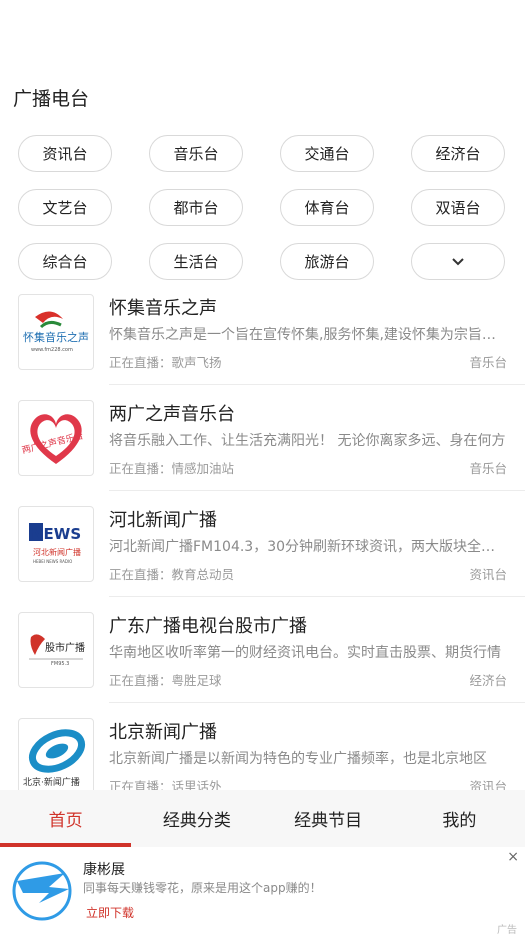 This screenshot has width=525, height=935. What do you see at coordinates (308, 547) in the screenshot?
I see `station-desc: 河北新闻广播FM104.3，30分钟刷新环球资讯，两大版块全天直播` at bounding box center [308, 547].